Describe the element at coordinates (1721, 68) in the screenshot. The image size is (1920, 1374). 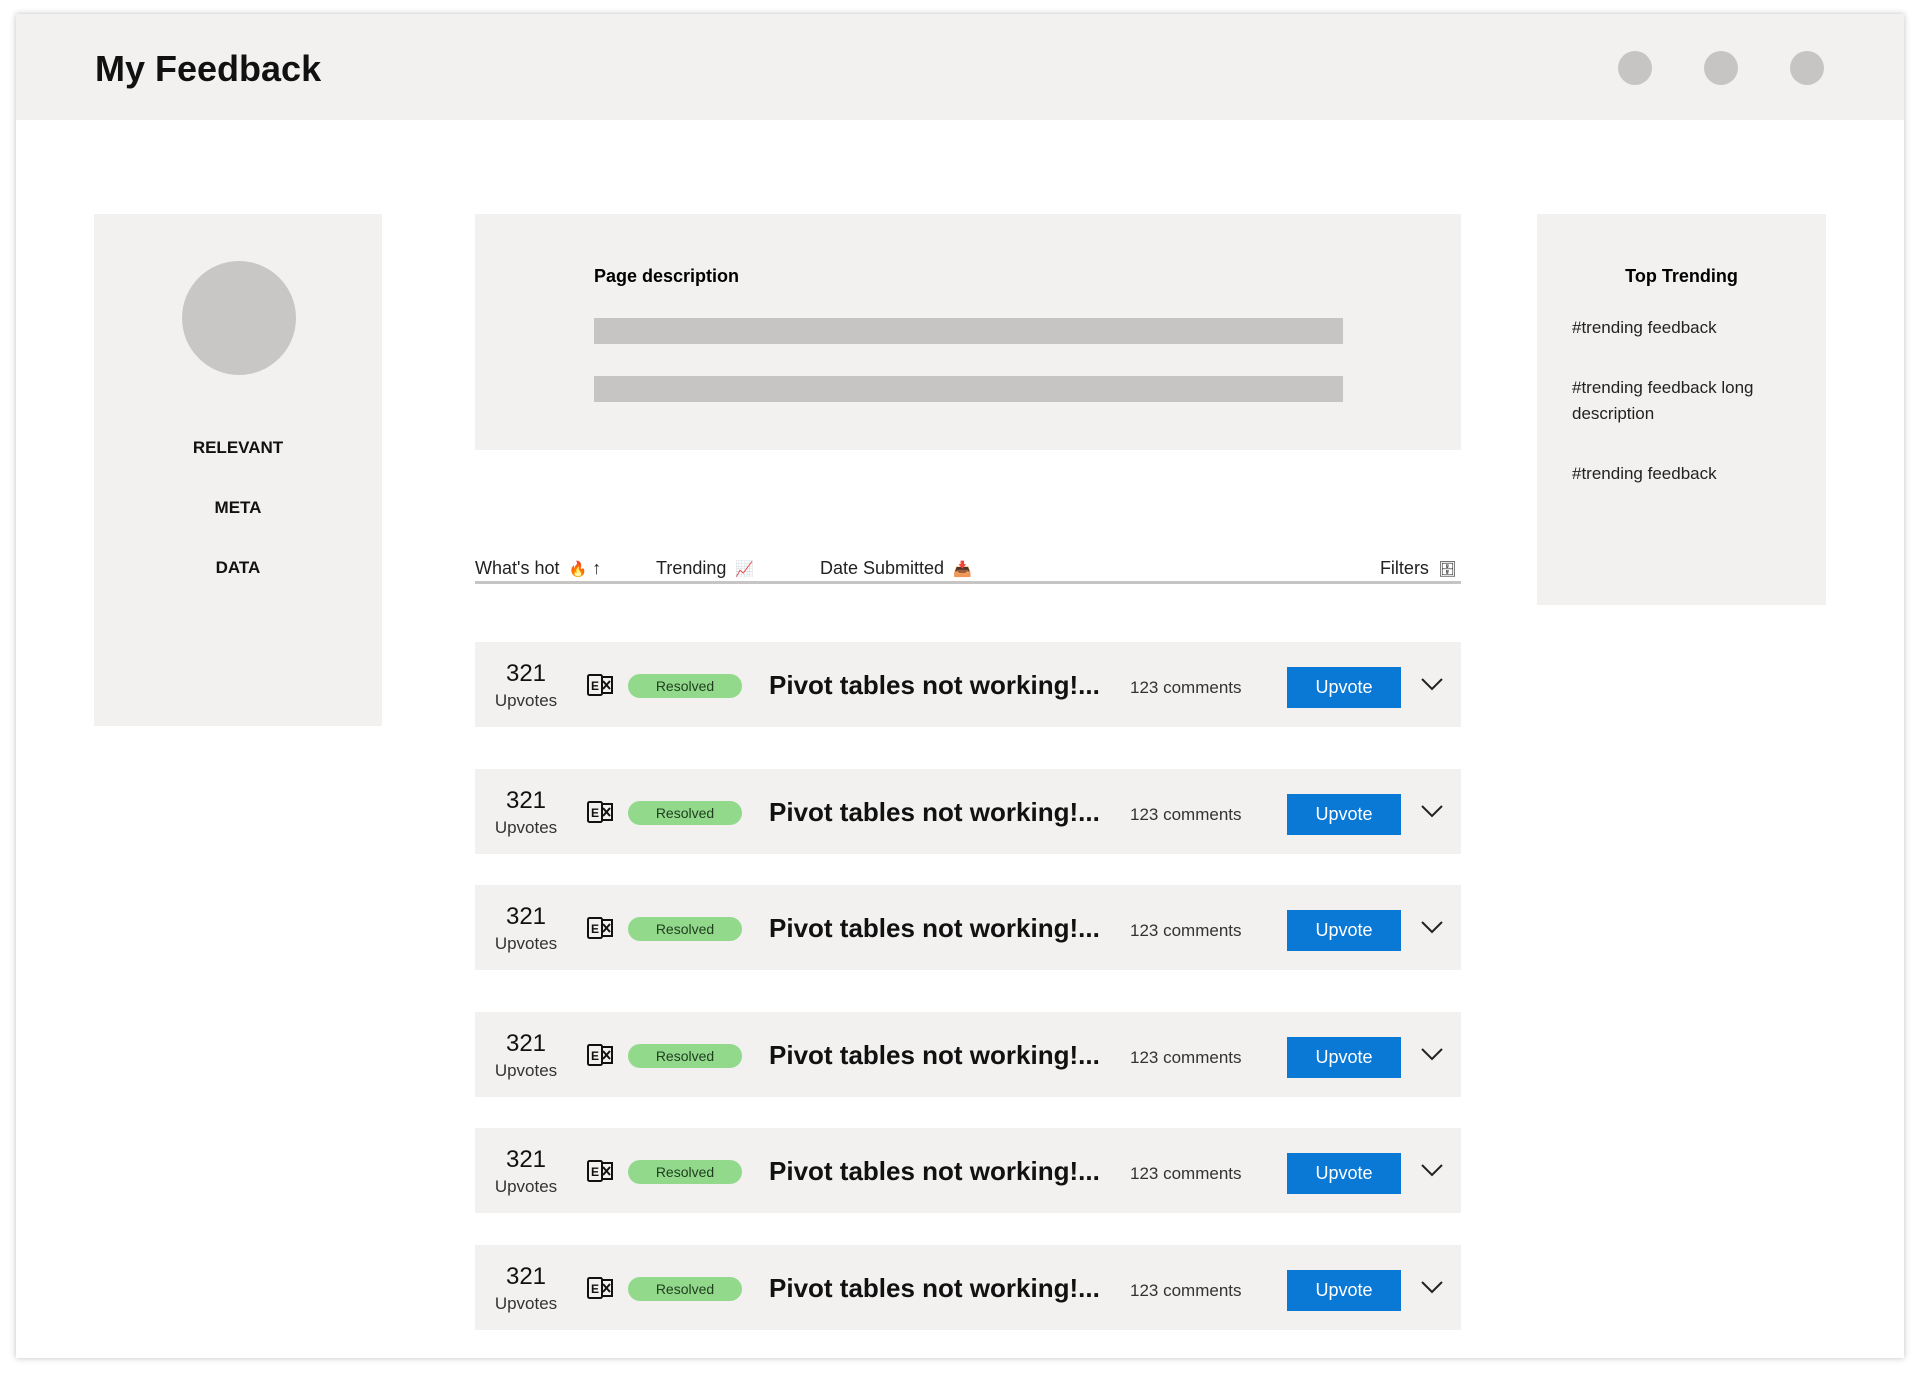
I see `header-settings-dot` at that location.